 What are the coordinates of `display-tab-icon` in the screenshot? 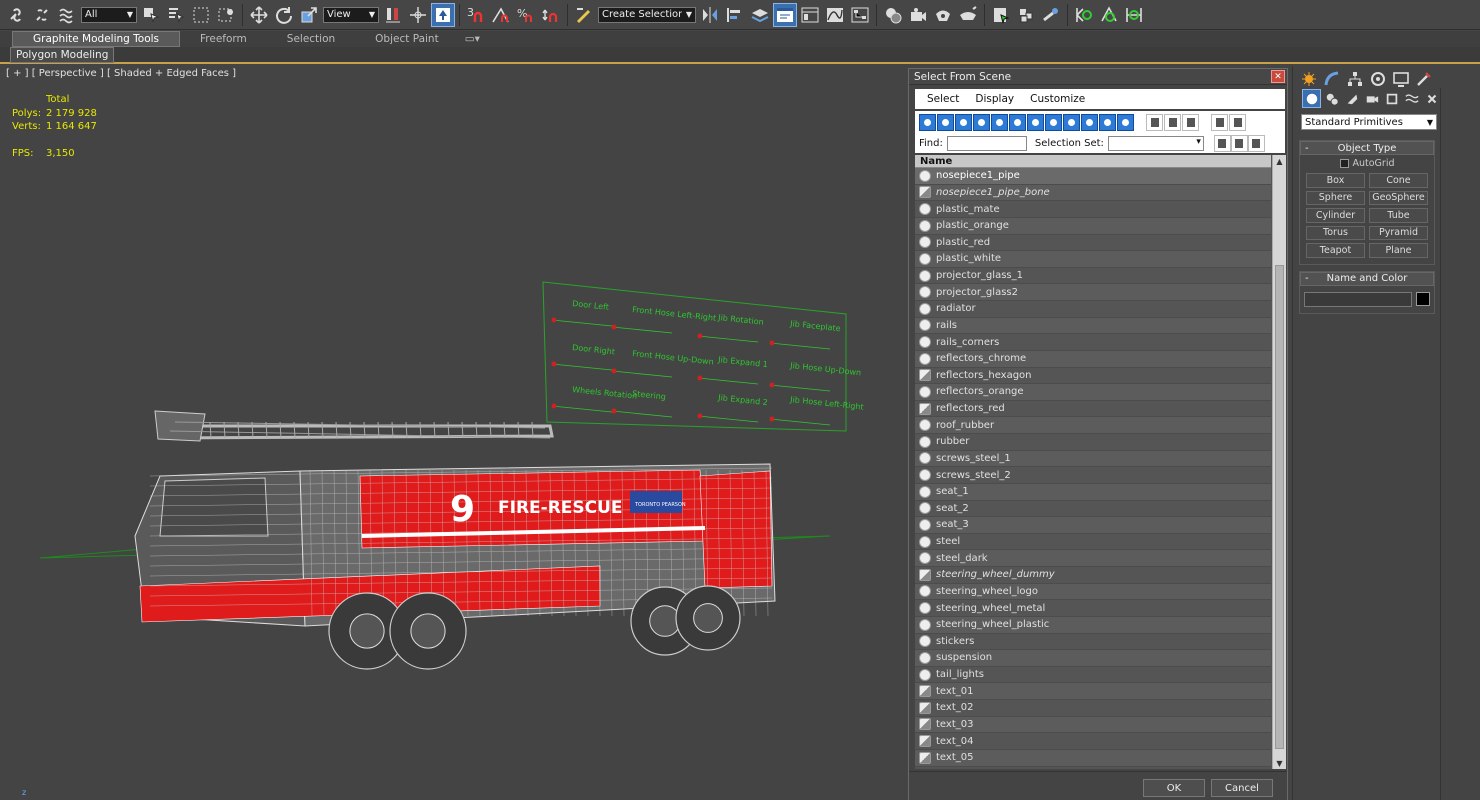 It's located at (1400, 78).